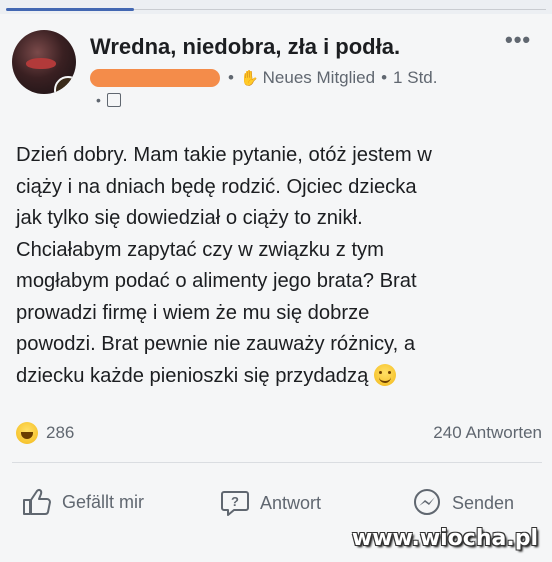  I want to click on reaction-summary: 286, so click(45, 433).